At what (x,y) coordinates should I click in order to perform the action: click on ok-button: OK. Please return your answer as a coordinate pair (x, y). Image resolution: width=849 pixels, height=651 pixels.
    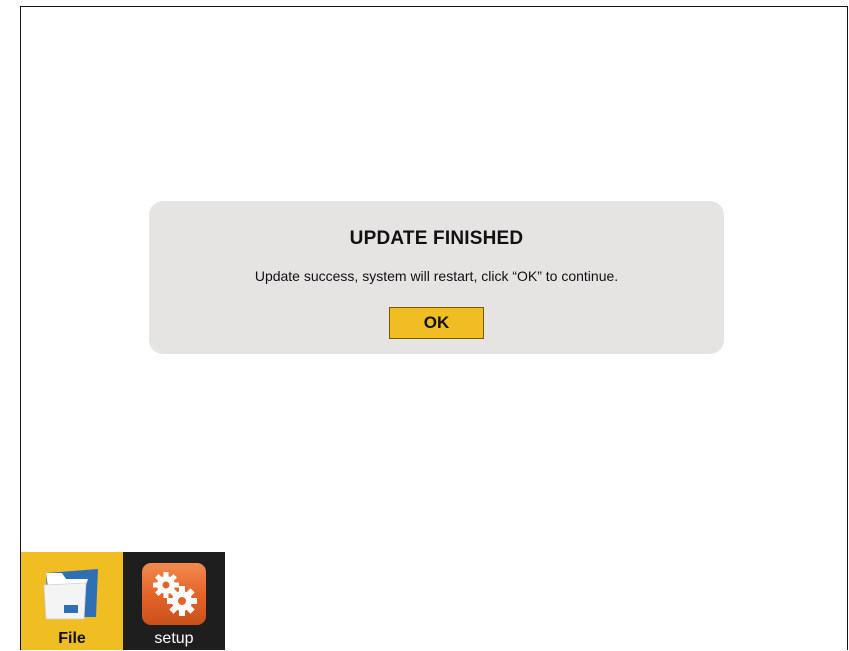
    Looking at the image, I should click on (436, 323).